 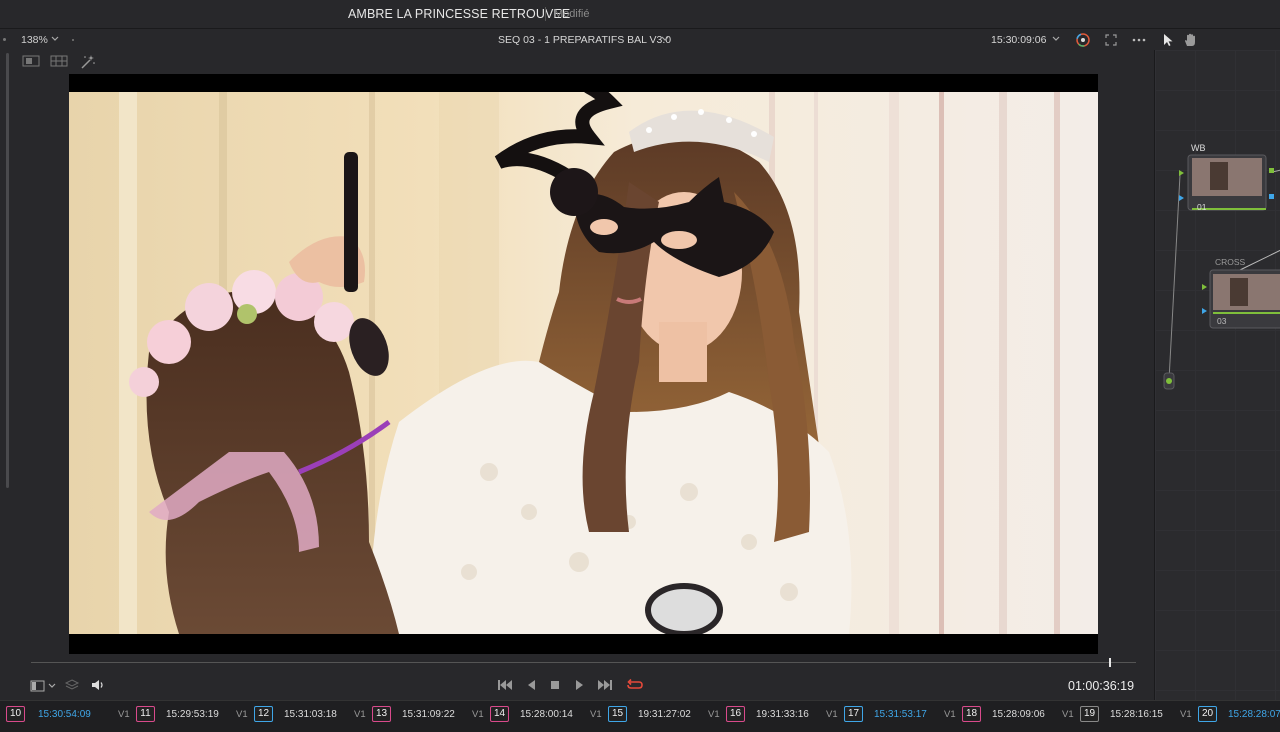 I want to click on clip-number: 15, so click(x=618, y=714).